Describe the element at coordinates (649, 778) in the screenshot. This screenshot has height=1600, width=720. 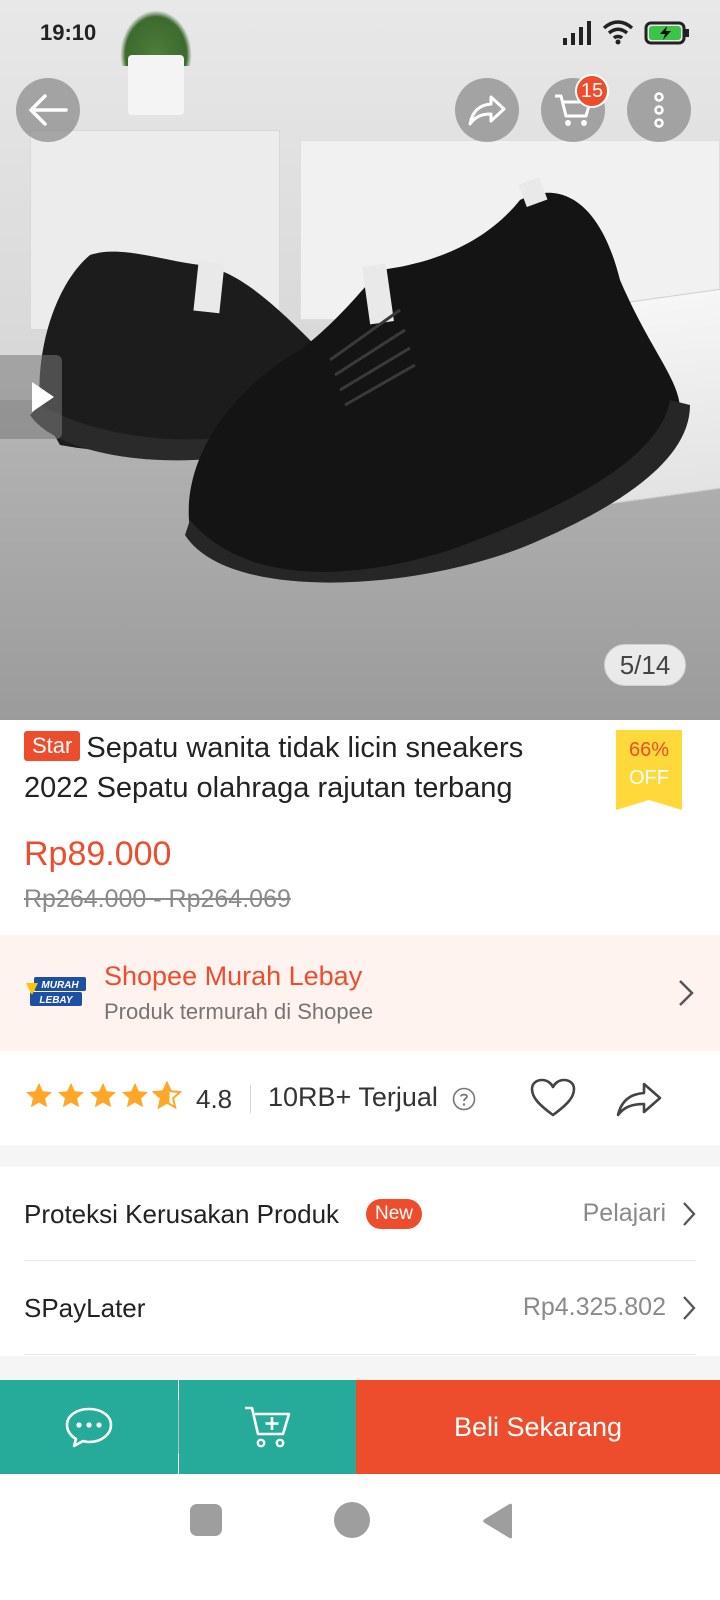
I see `discount-off-label: OFF` at that location.